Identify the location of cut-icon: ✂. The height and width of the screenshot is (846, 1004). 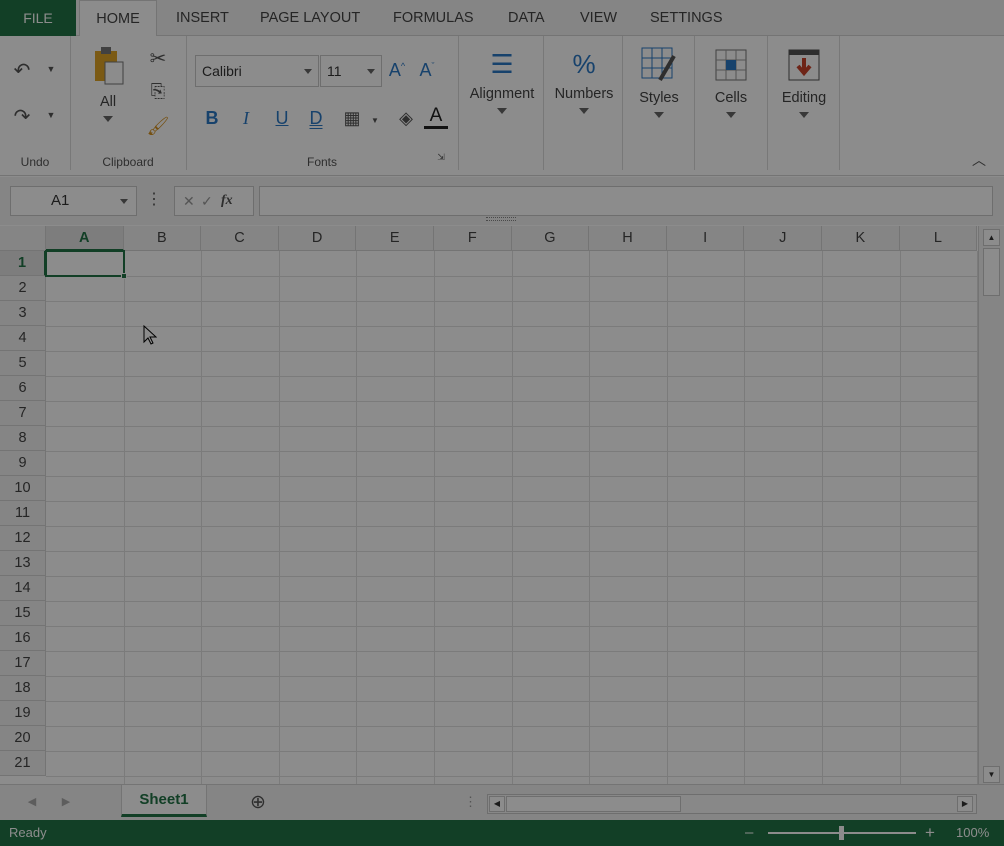
(158, 58).